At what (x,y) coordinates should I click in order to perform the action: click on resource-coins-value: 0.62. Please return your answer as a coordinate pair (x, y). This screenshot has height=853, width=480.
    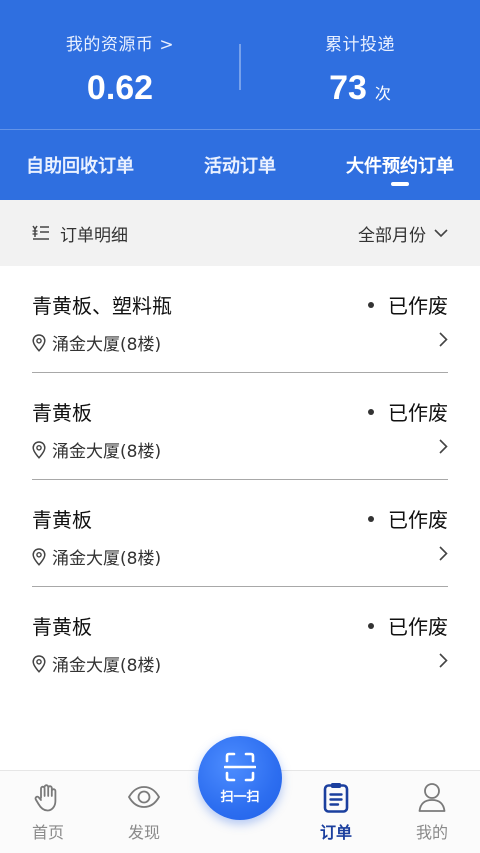
    Looking at the image, I should click on (120, 88).